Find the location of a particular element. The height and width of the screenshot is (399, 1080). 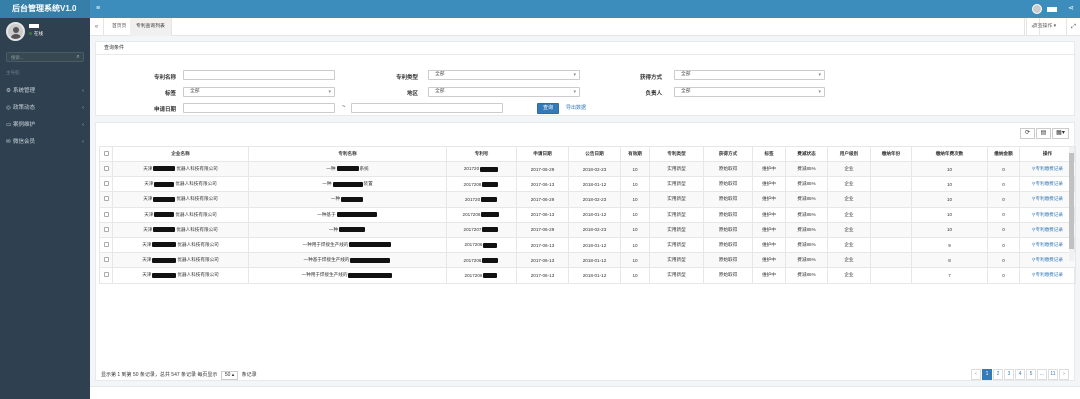

patent-name-input is located at coordinates (259, 75).